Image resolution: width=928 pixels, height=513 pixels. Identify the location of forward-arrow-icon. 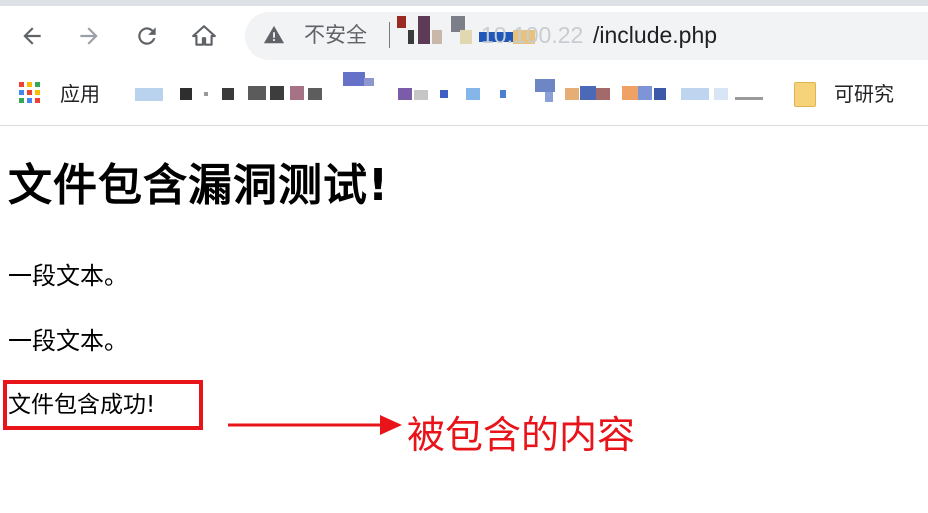
(89, 36).